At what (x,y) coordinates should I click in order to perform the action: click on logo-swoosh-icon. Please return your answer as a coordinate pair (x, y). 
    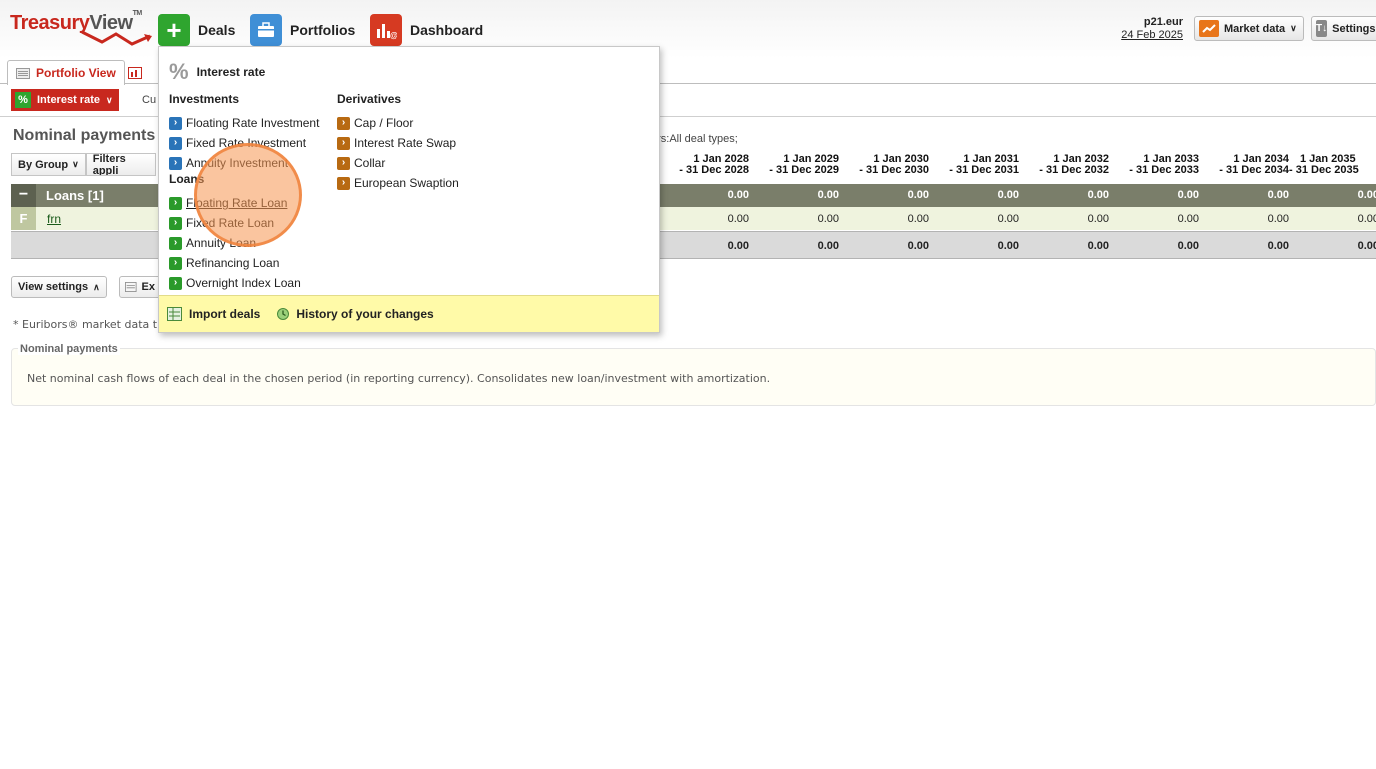
    Looking at the image, I should click on (116, 38).